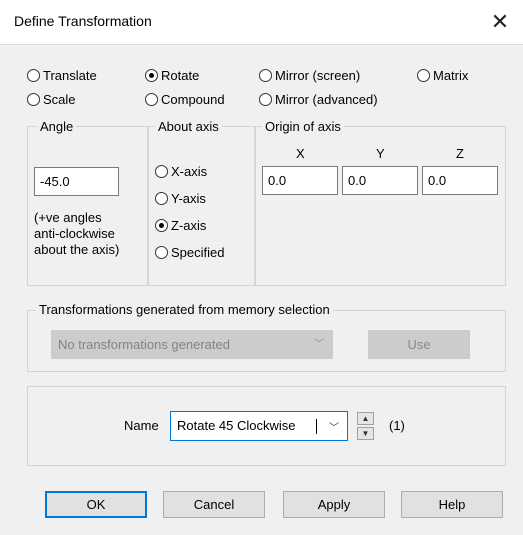 This screenshot has height=535, width=523. I want to click on radio-y-axis-label: Y-axis, so click(188, 198).